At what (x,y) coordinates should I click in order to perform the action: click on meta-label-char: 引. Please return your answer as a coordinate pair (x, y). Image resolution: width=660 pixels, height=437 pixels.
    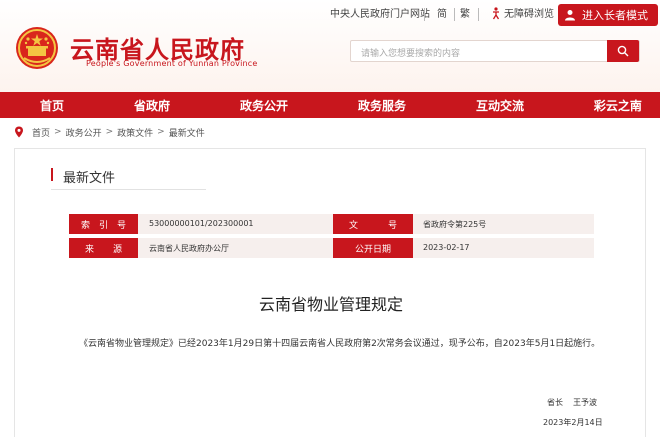
    Looking at the image, I should click on (103, 224).